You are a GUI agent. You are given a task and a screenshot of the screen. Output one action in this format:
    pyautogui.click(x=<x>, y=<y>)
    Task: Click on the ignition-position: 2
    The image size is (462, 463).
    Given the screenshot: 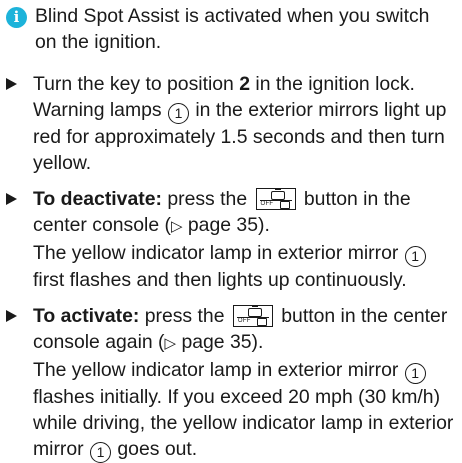 What is the action you would take?
    pyautogui.click(x=245, y=84)
    